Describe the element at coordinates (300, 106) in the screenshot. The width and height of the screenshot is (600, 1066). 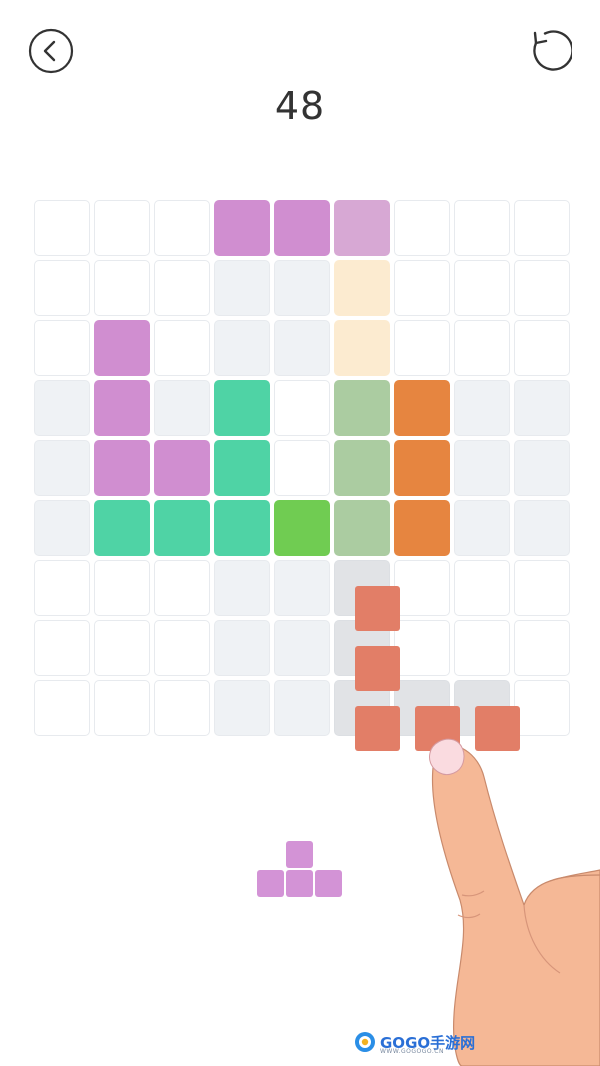
I see `score-counter: 48` at that location.